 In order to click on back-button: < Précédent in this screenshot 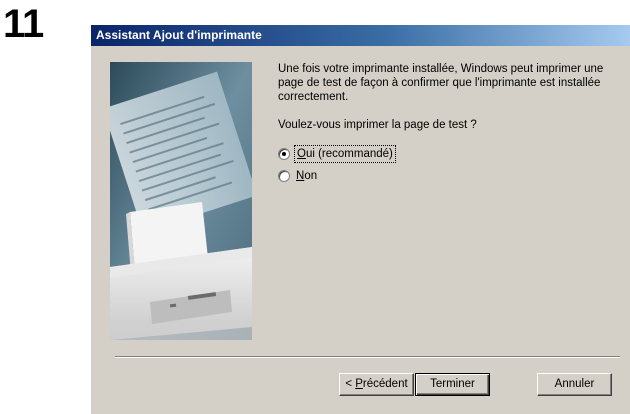, I will do `click(376, 384)`.